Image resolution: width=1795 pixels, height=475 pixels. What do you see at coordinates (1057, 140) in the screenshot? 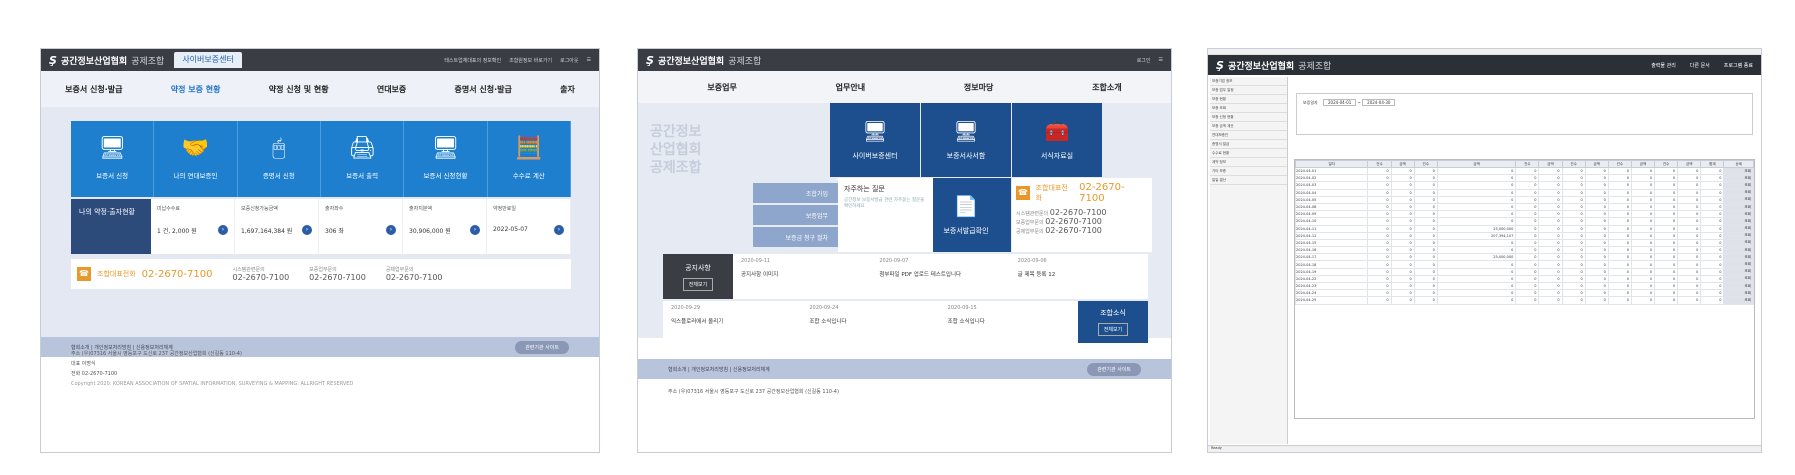
I see `tile-forms: 🧰 서식자료실` at bounding box center [1057, 140].